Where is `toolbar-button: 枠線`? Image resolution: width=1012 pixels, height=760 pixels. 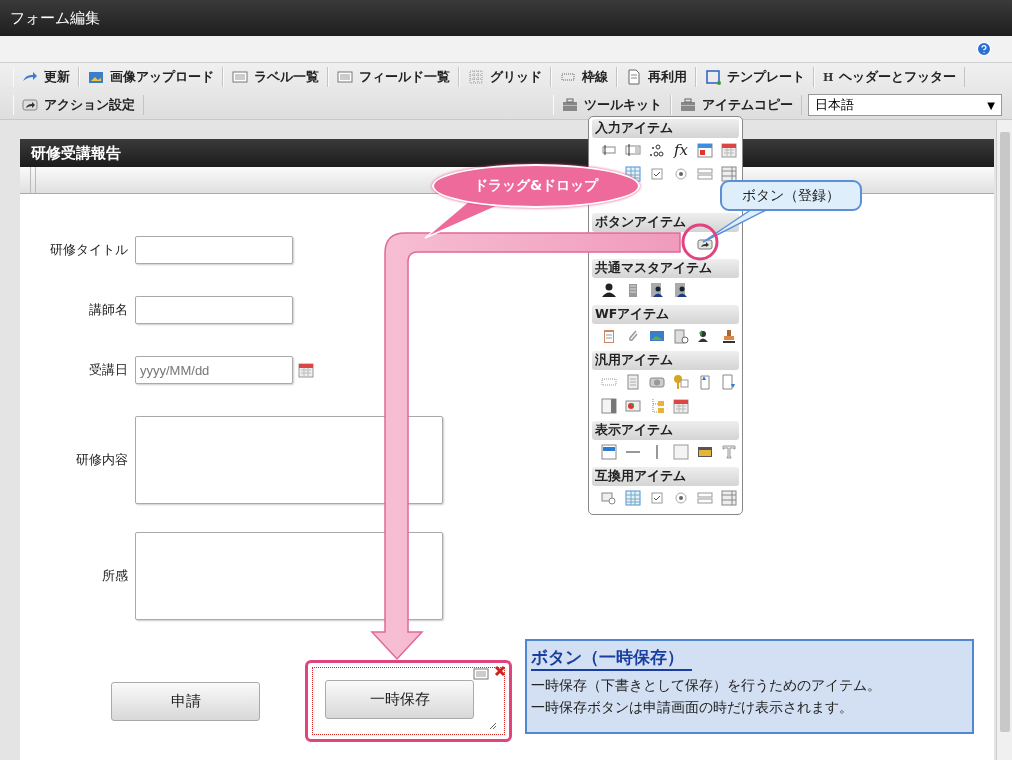
toolbar-button: 枠線 is located at coordinates (584, 77).